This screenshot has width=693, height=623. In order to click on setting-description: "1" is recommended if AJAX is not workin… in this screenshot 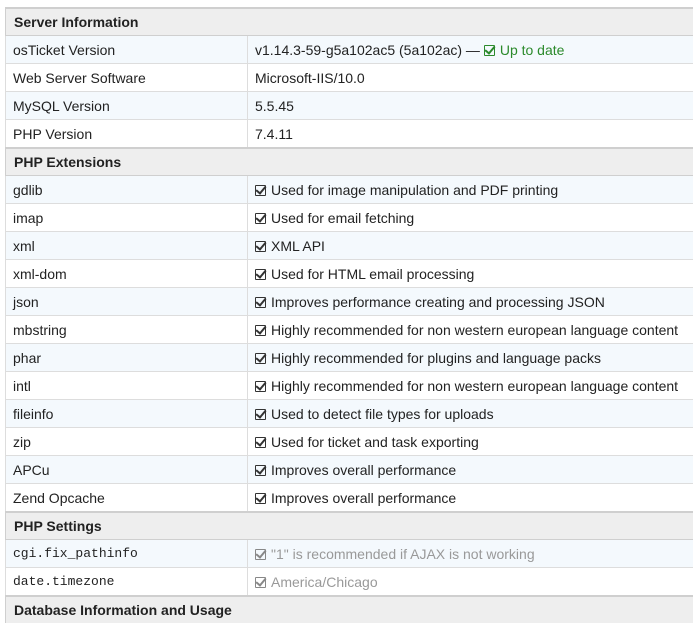, I will do `click(403, 553)`.